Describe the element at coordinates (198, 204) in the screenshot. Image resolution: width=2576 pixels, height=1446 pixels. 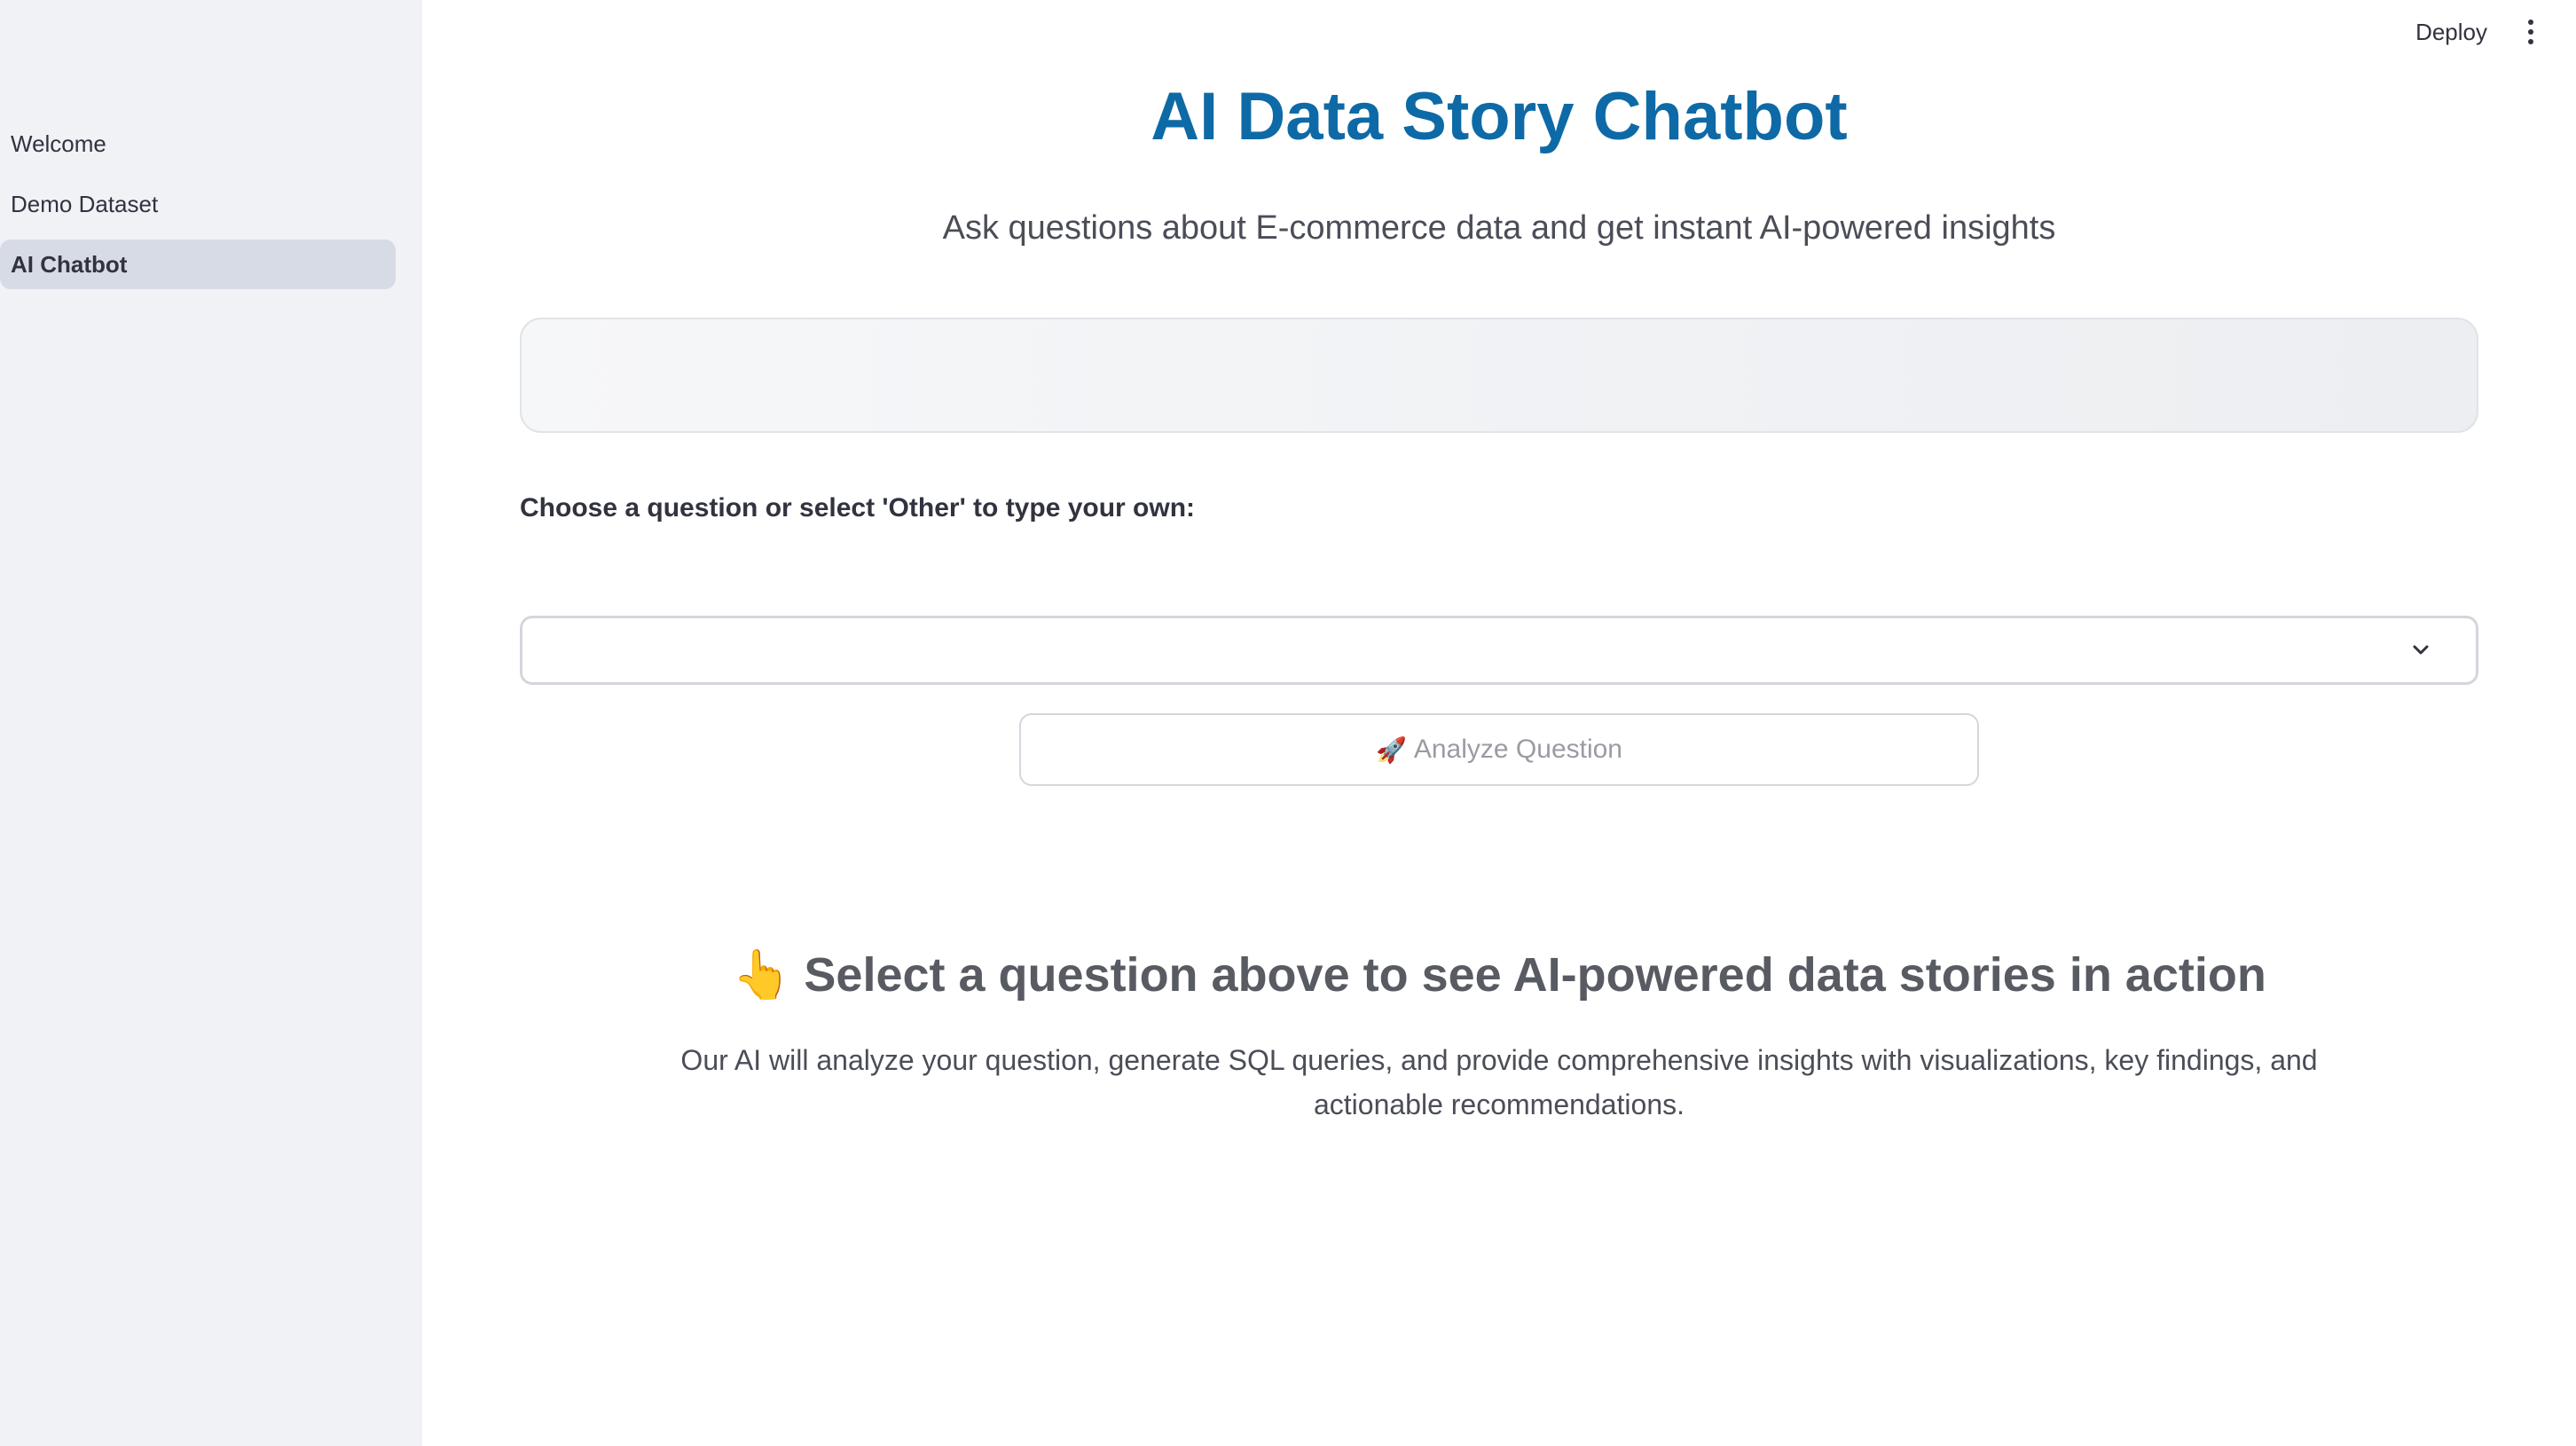
I see `sidebar-item-demo-dataset: Demo Dataset` at that location.